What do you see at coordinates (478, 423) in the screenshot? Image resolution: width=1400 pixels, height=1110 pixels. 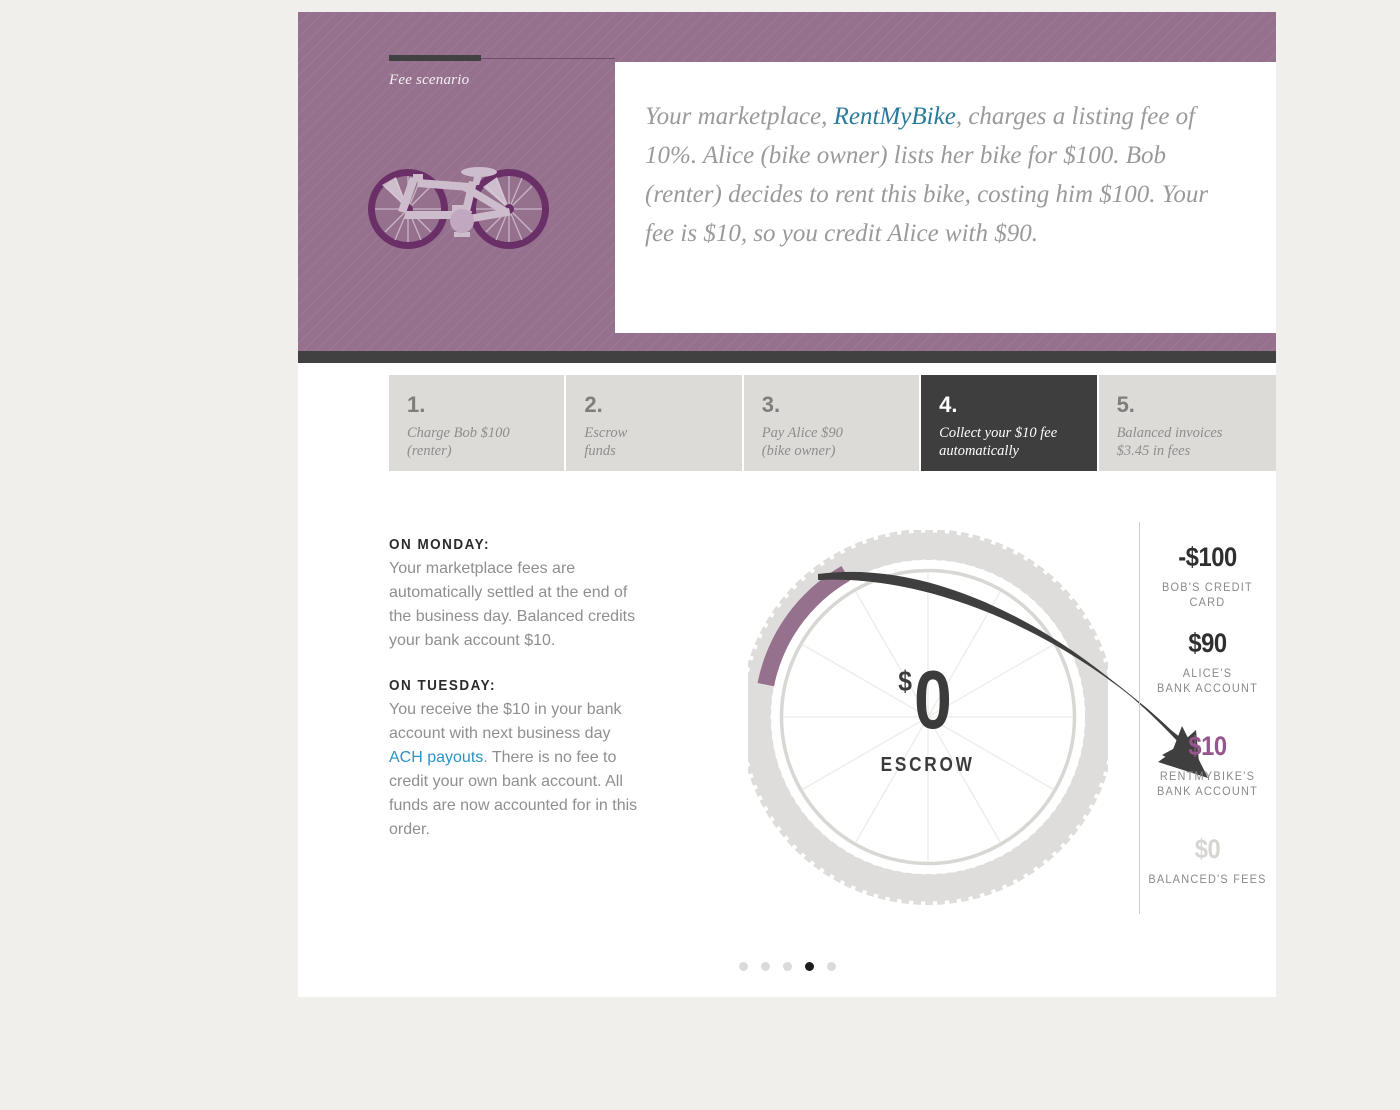 I see `step-tab-1: 1. Charge Bob $100 (renter)` at bounding box center [478, 423].